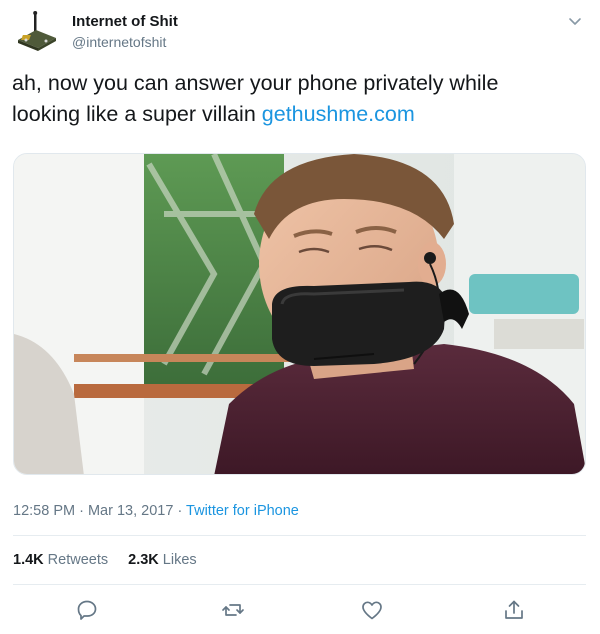 This screenshot has width=600, height=634. Describe the element at coordinates (28, 560) in the screenshot. I see `retweets-count: 1.4K` at that location.